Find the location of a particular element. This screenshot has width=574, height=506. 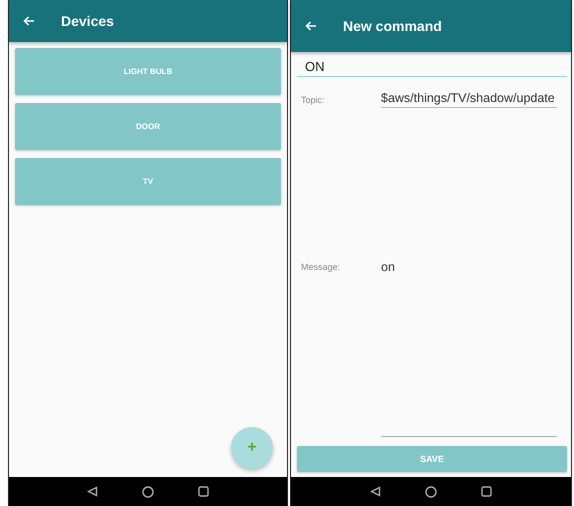

screen-title: Devices is located at coordinates (87, 21).